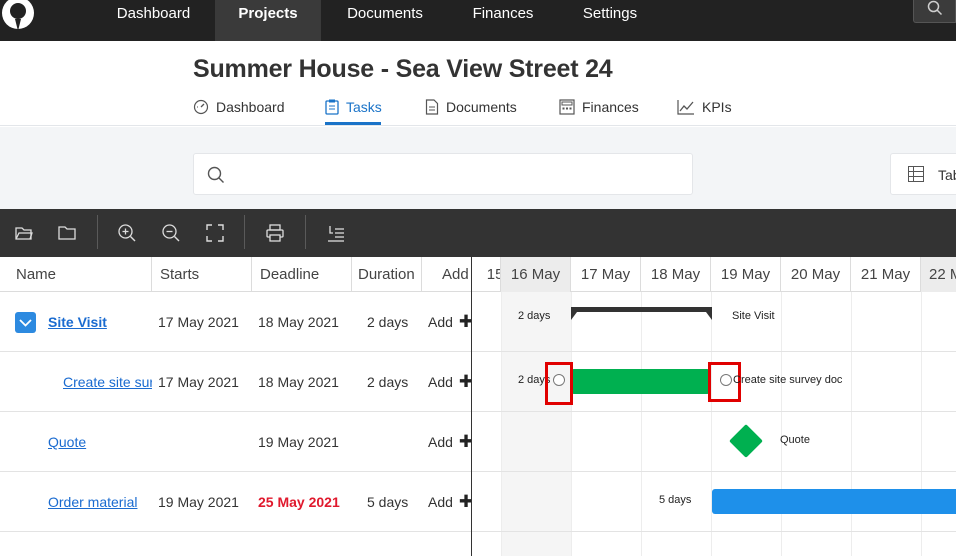 This screenshot has height=556, width=956. Describe the element at coordinates (275, 233) in the screenshot. I see `print-icon` at that location.